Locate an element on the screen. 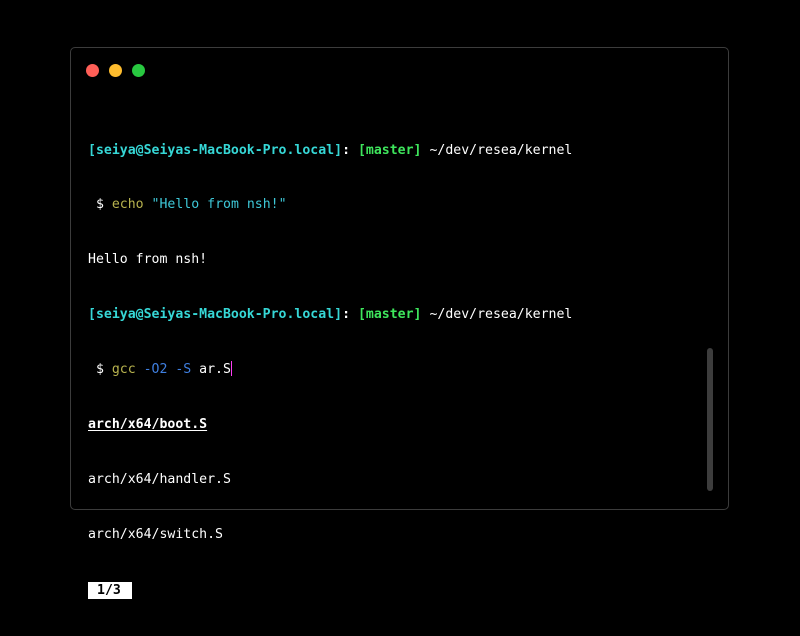 This screenshot has width=800, height=636. scrollbar is located at coordinates (710, 419).